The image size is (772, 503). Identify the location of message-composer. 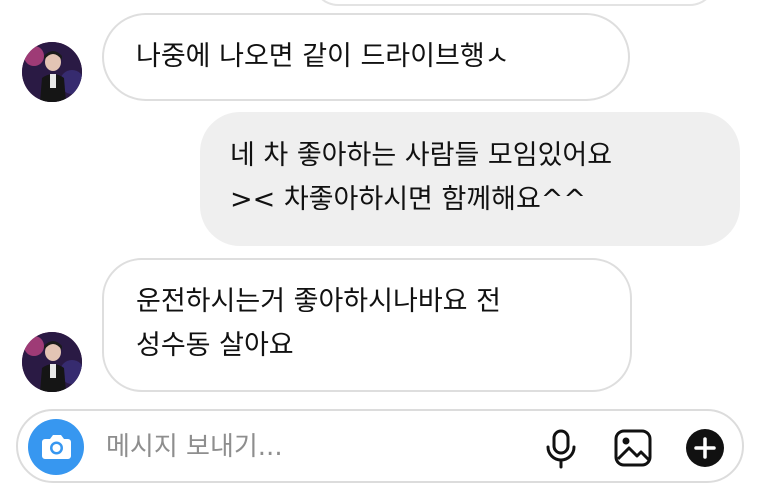
(380, 446).